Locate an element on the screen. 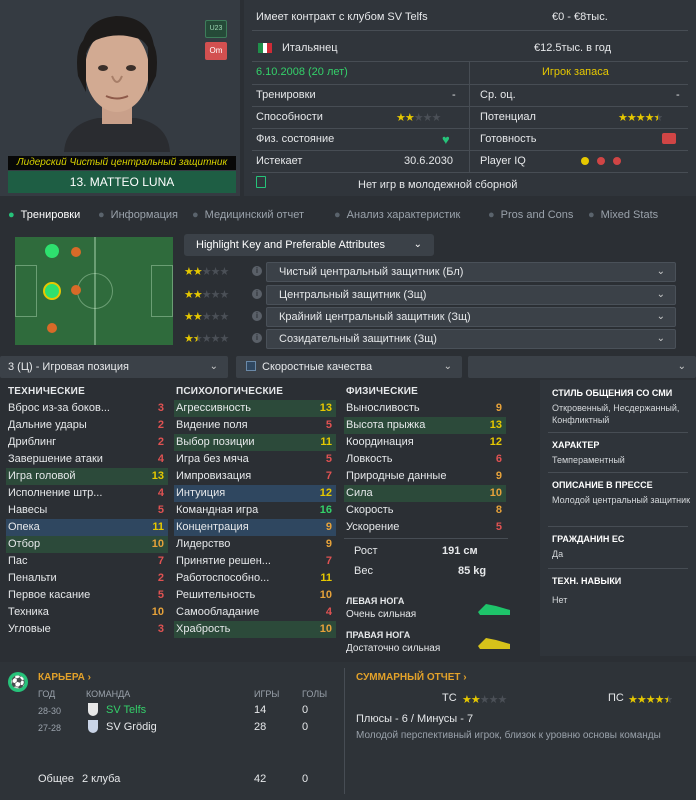  tab-pros-cons: ● Pros and Cons is located at coordinates (530, 215).